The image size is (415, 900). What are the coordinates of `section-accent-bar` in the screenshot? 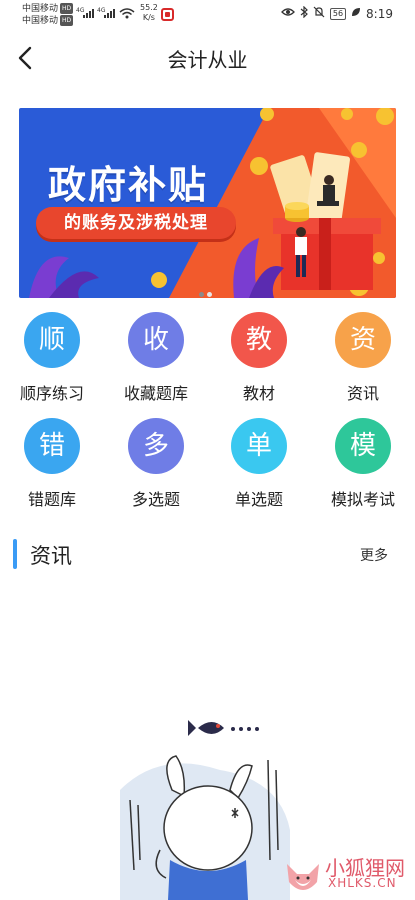 It's located at (15, 554).